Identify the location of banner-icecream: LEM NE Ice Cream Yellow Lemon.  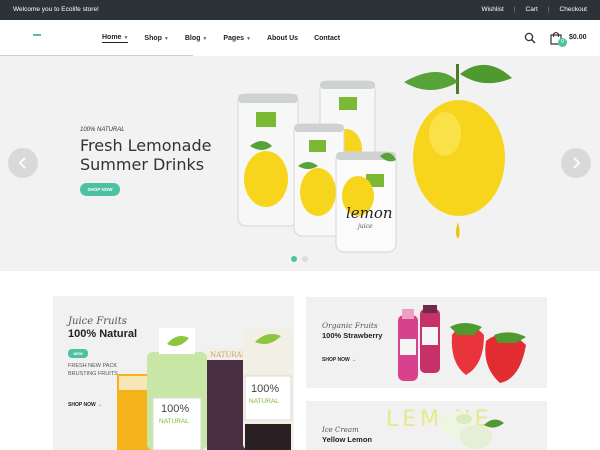
(426, 425).